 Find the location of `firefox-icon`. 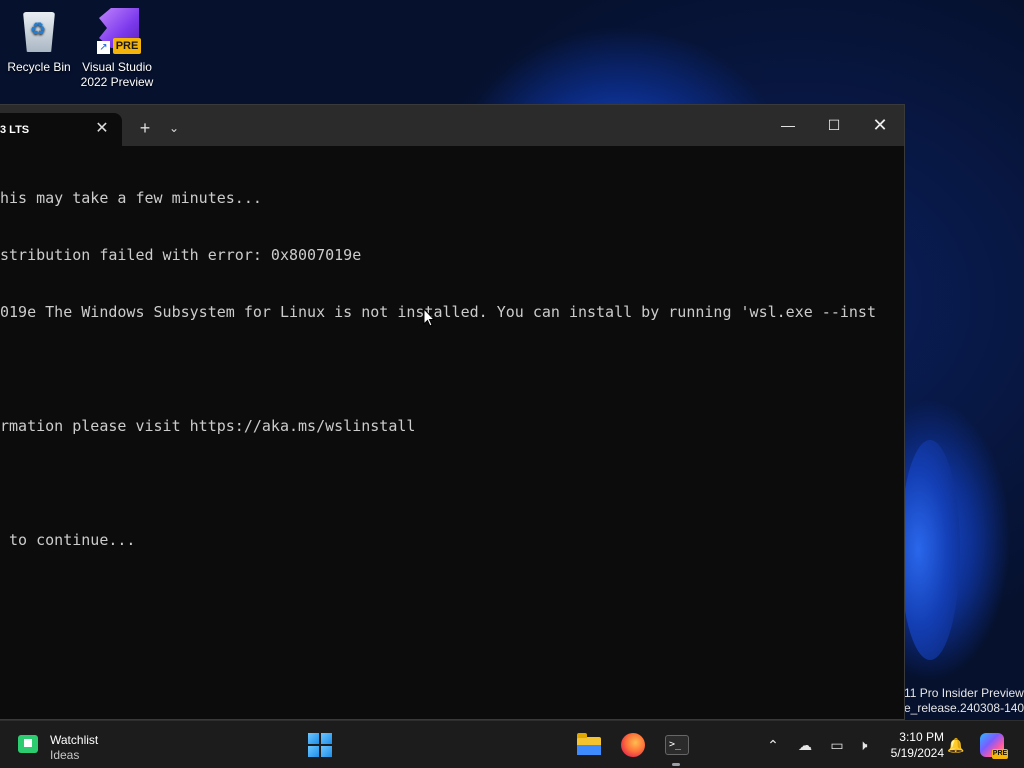

firefox-icon is located at coordinates (633, 745).